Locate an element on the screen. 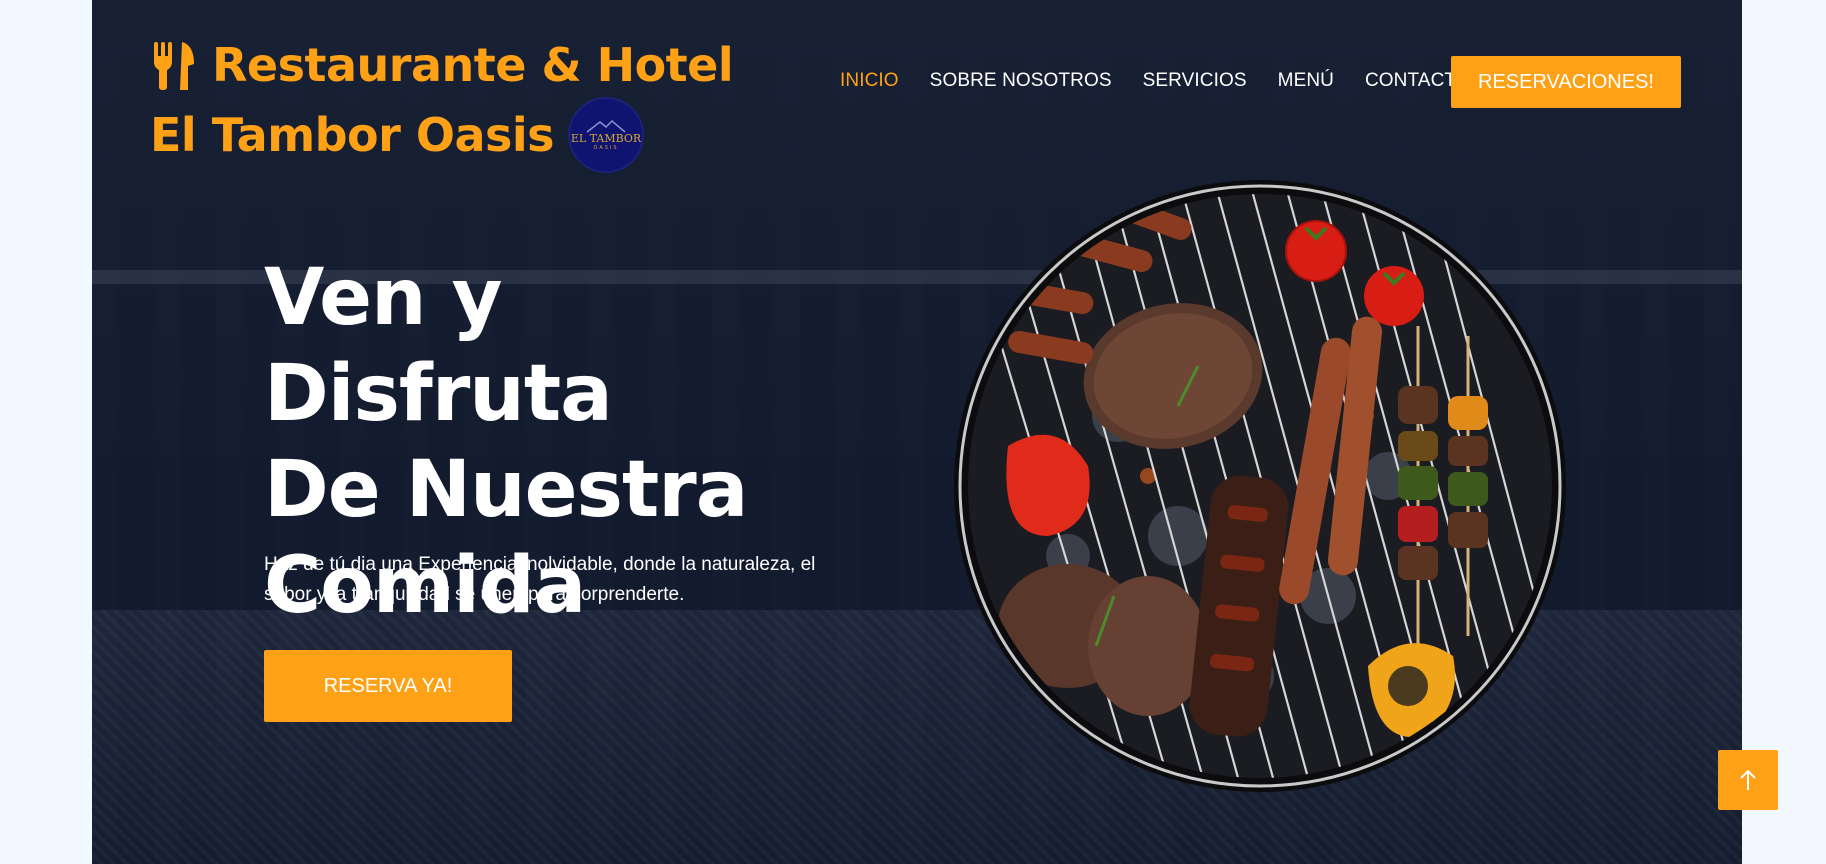  nav-item-sobre-nosotros: SOBRE NOSOTROS is located at coordinates (1021, 81).